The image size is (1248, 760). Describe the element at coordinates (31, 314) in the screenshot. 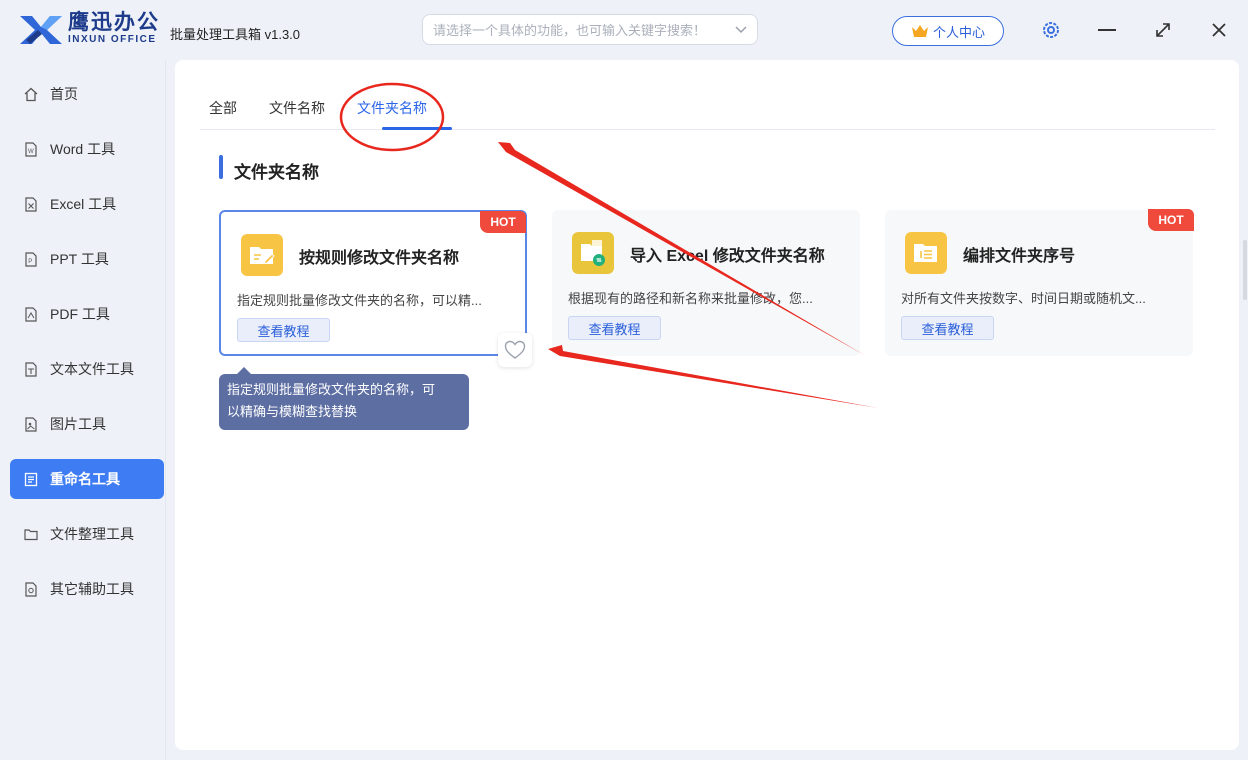

I see `pdf-file-icon` at that location.